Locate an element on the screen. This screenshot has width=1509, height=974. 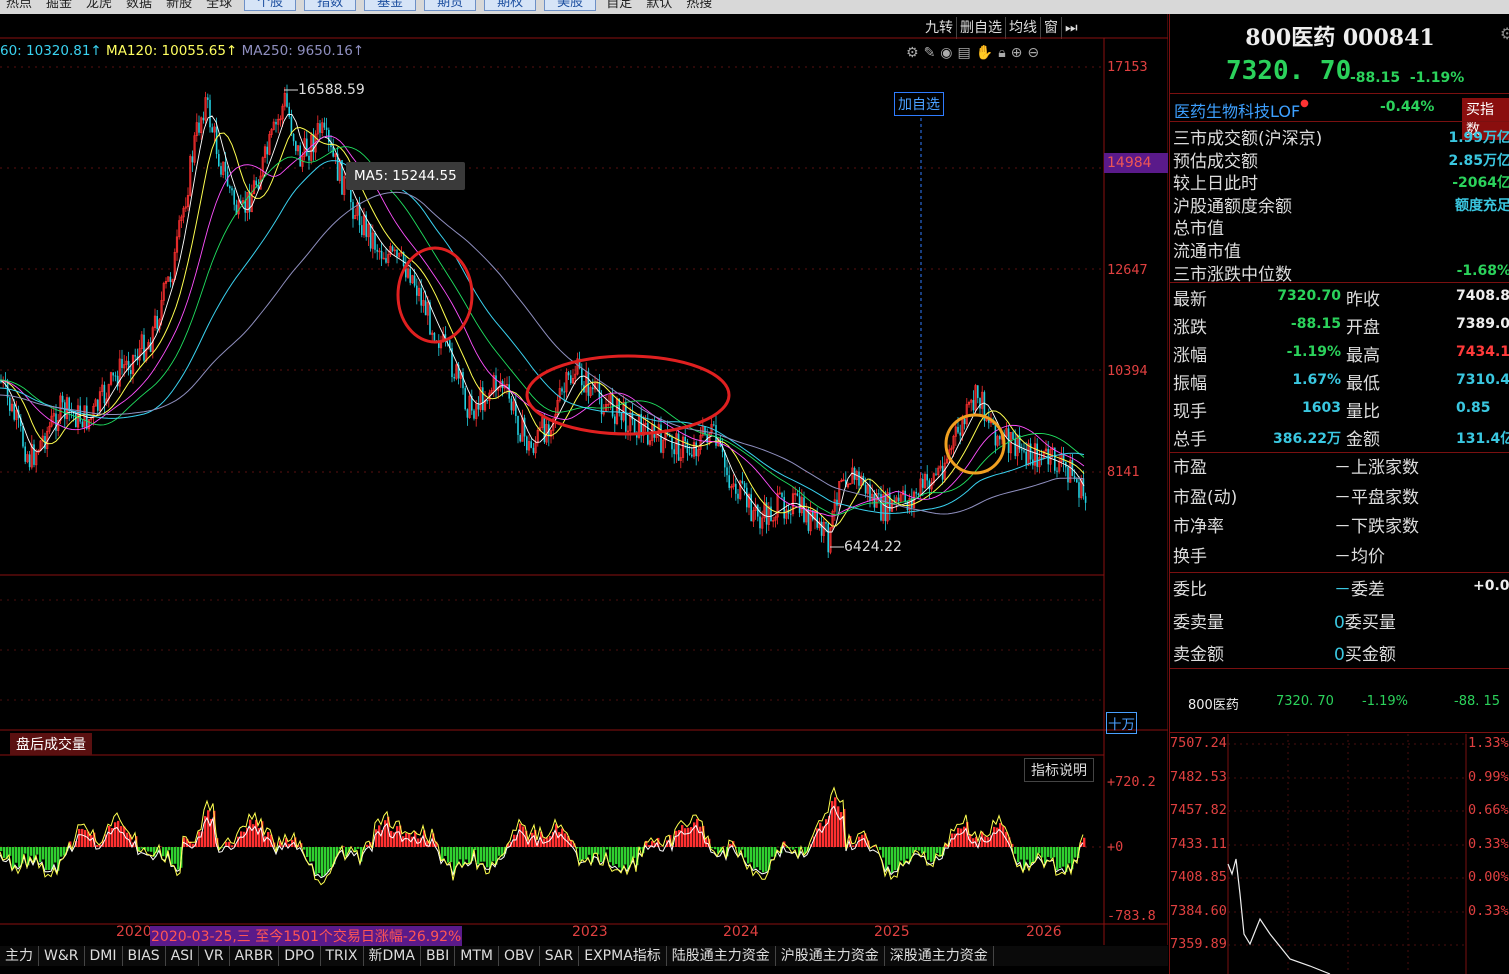
tab-northbound: 陆股通主力资金 is located at coordinates (721, 956).